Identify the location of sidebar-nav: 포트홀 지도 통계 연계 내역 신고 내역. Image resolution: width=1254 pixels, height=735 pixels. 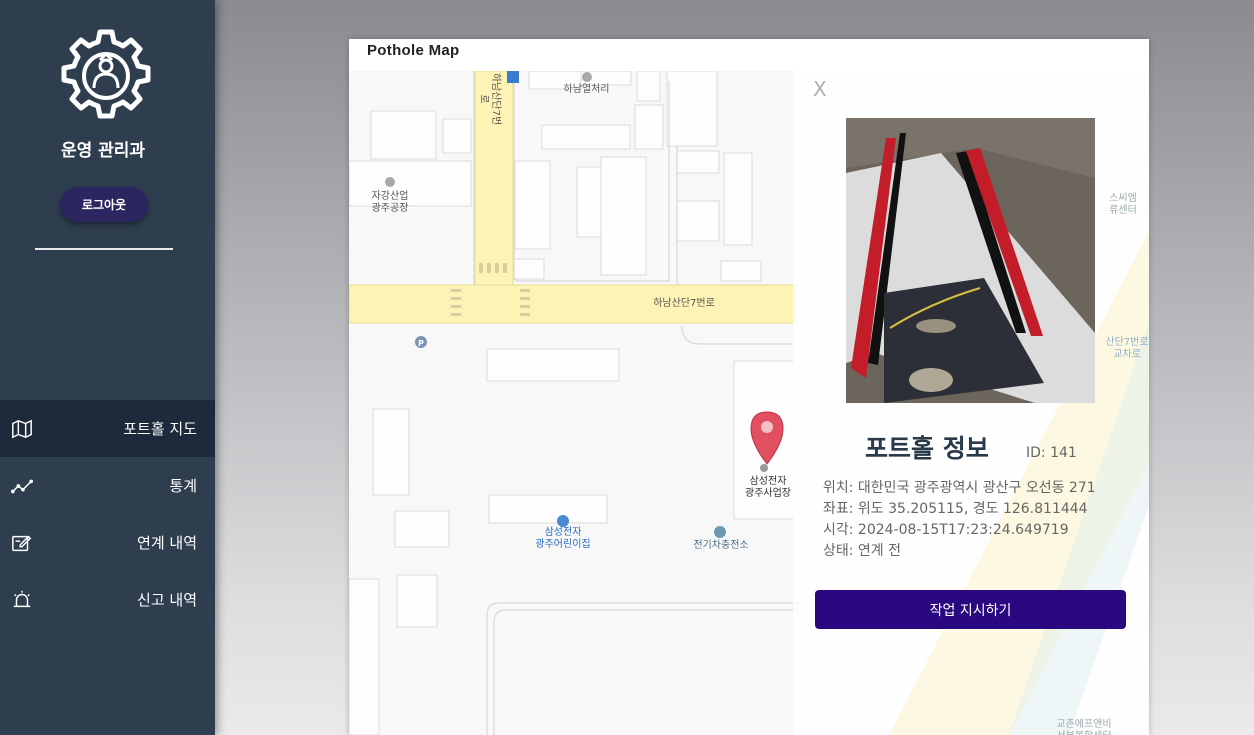
(107, 514).